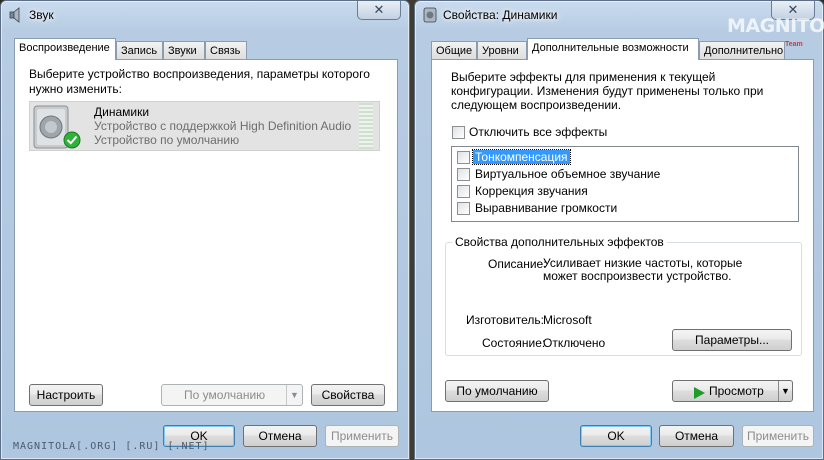 The height and width of the screenshot is (460, 824). I want to click on ok-label: OK, so click(616, 436).